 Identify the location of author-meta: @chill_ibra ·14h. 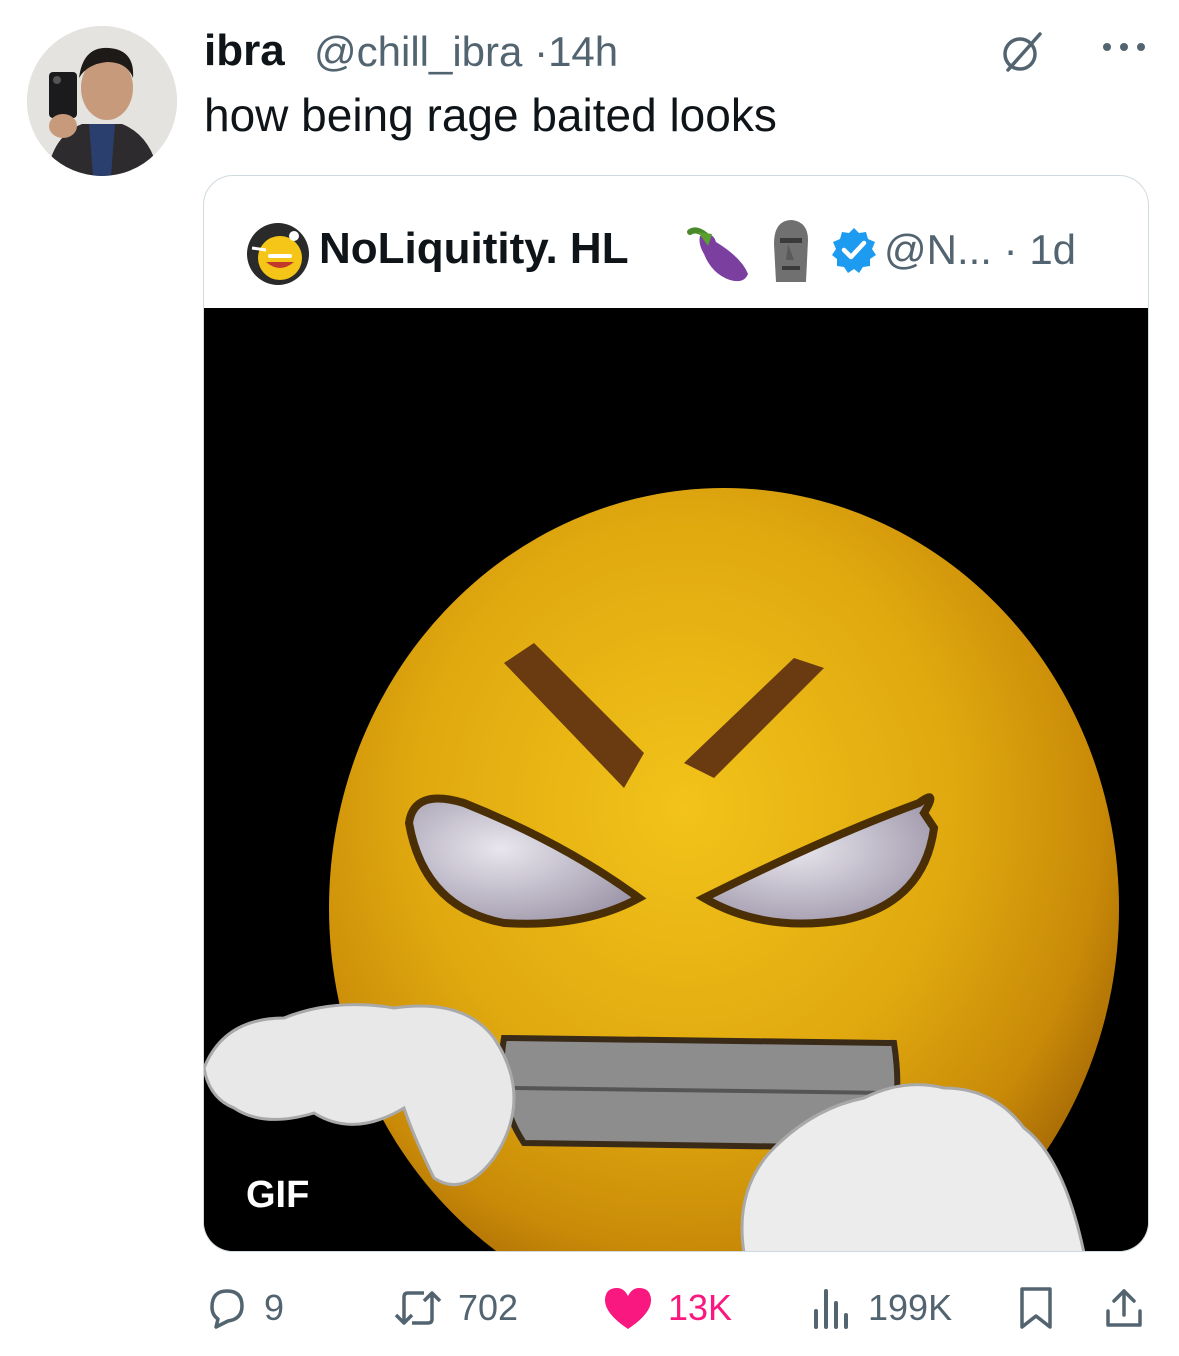
(466, 52).